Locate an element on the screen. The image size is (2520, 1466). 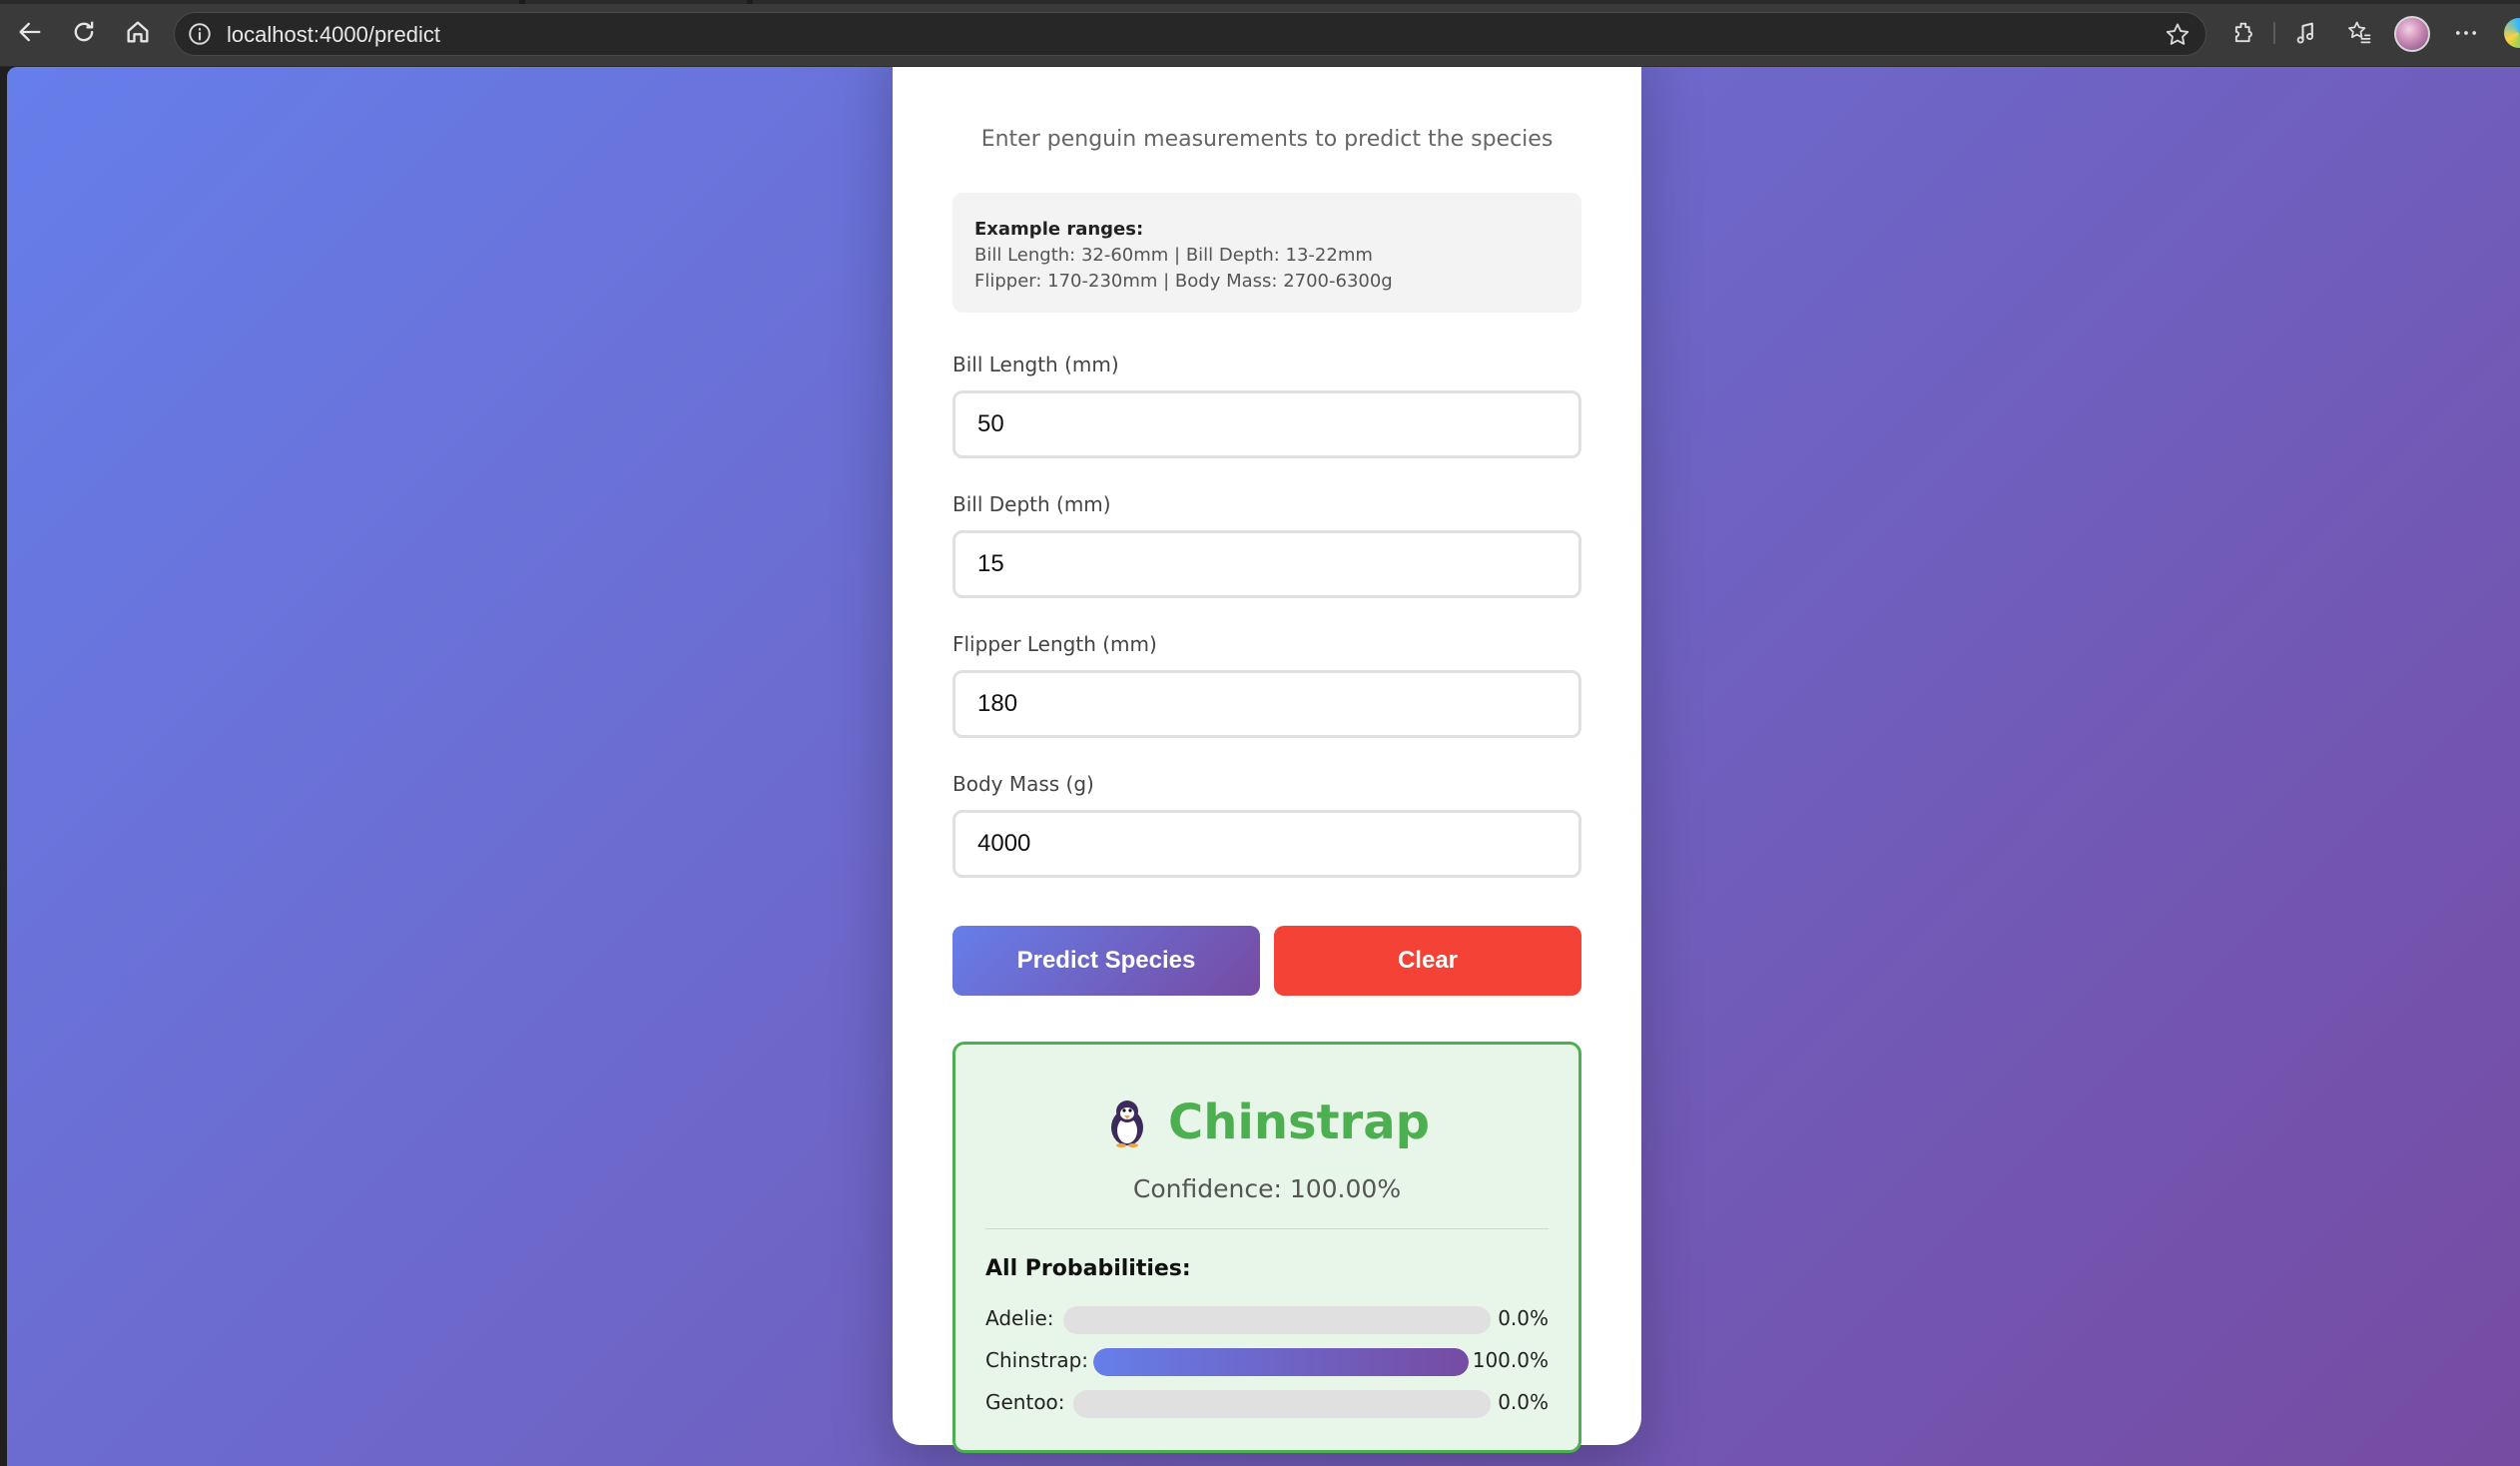
home-button is located at coordinates (138, 32).